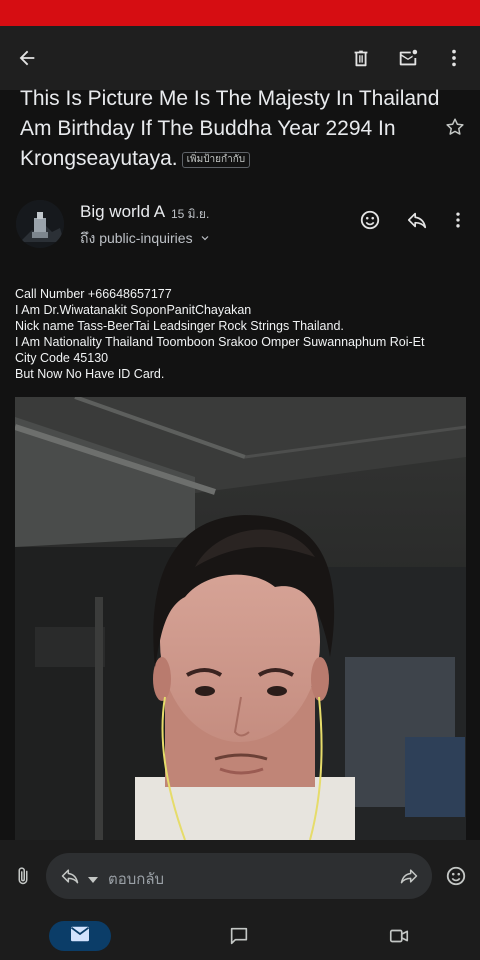  What do you see at coordinates (190, 214) in the screenshot?
I see `email-date: 15 มิ.ย.` at bounding box center [190, 214].